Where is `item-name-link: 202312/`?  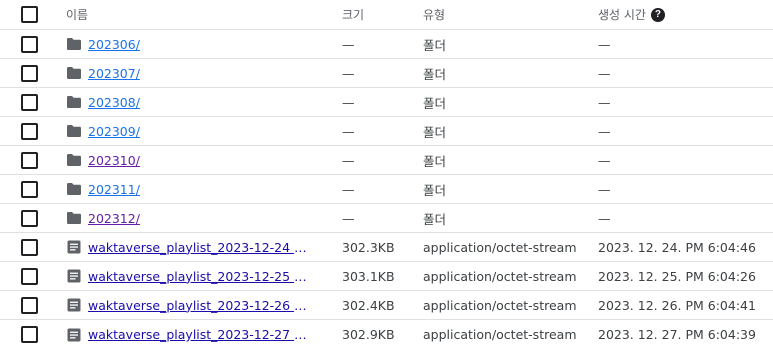
item-name-link: 202312/ is located at coordinates (114, 218).